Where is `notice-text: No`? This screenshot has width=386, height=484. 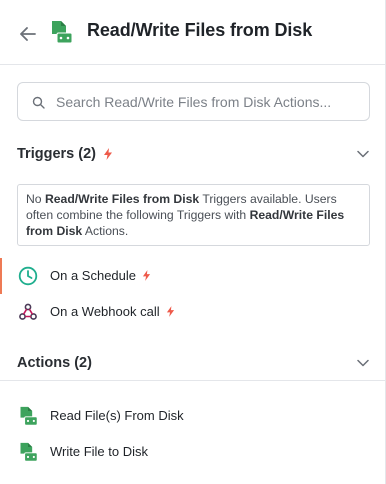 notice-text: No is located at coordinates (35, 199).